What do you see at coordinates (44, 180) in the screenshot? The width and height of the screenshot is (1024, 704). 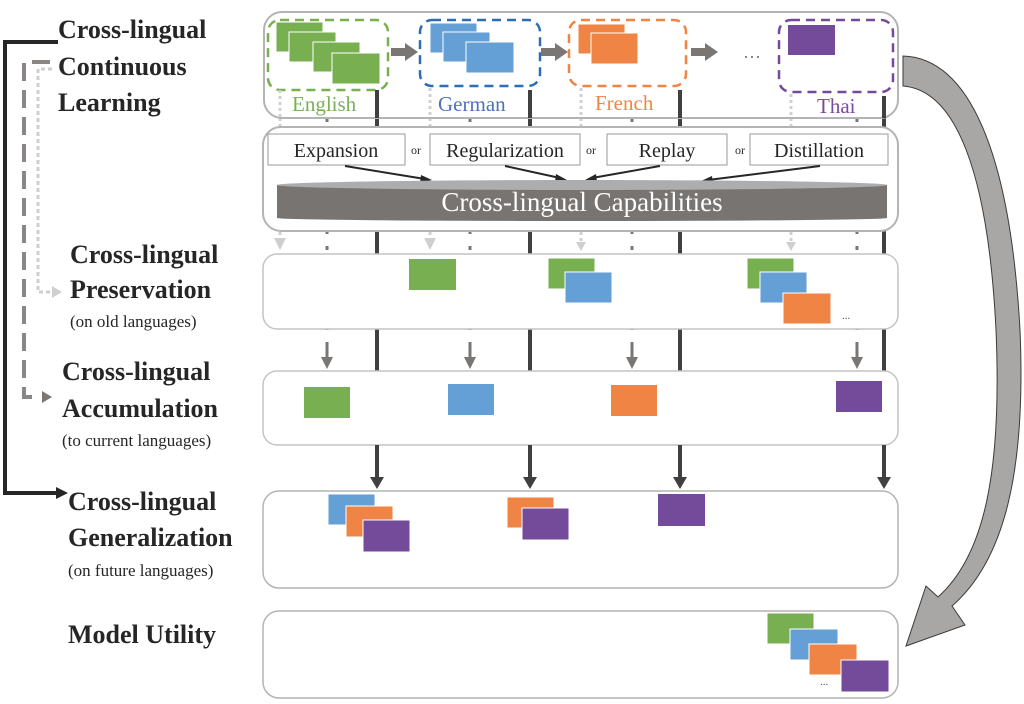 I see `preservation-connector` at bounding box center [44, 180].